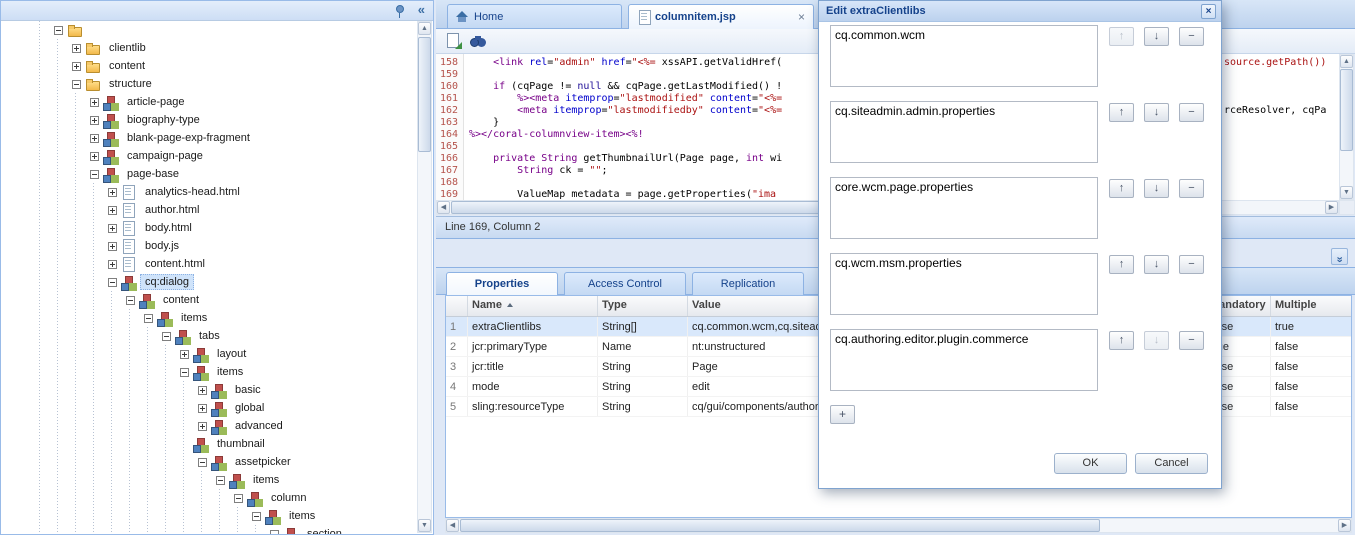 This screenshot has width=1355, height=535. What do you see at coordinates (964, 284) in the screenshot?
I see `clientlib-value-field: cq.wcm.msm.properties` at bounding box center [964, 284].